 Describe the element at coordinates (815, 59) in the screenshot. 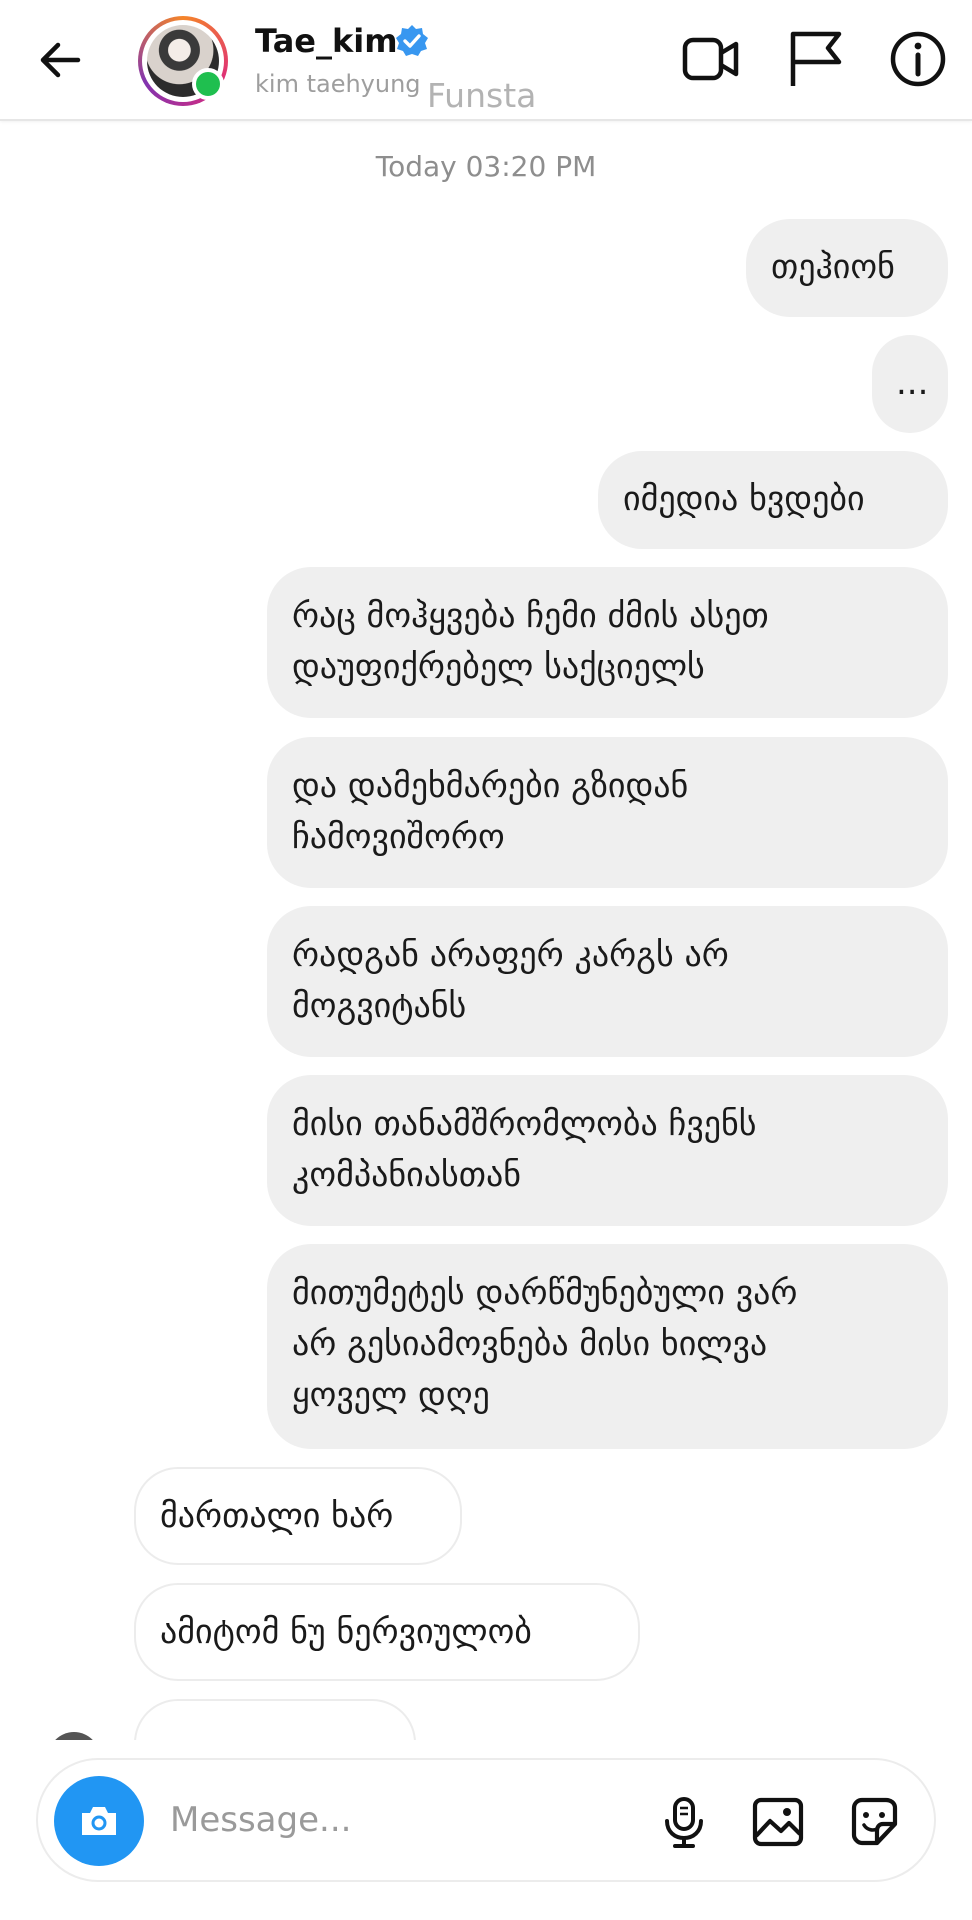

I see `flag-icon` at that location.